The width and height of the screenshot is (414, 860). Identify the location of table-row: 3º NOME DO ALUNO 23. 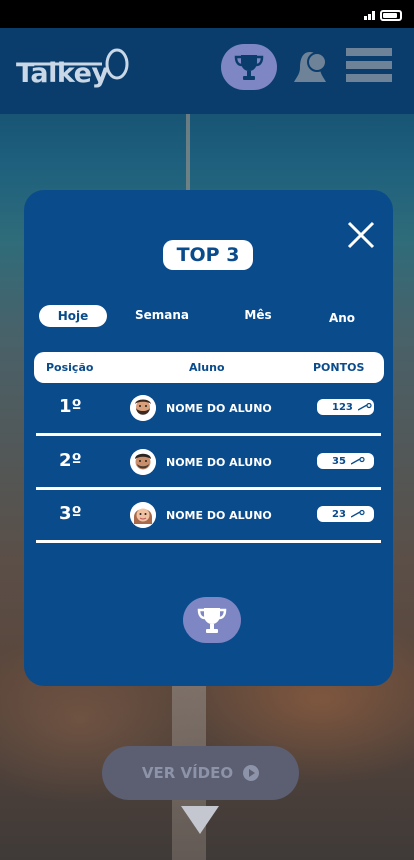
(208, 516).